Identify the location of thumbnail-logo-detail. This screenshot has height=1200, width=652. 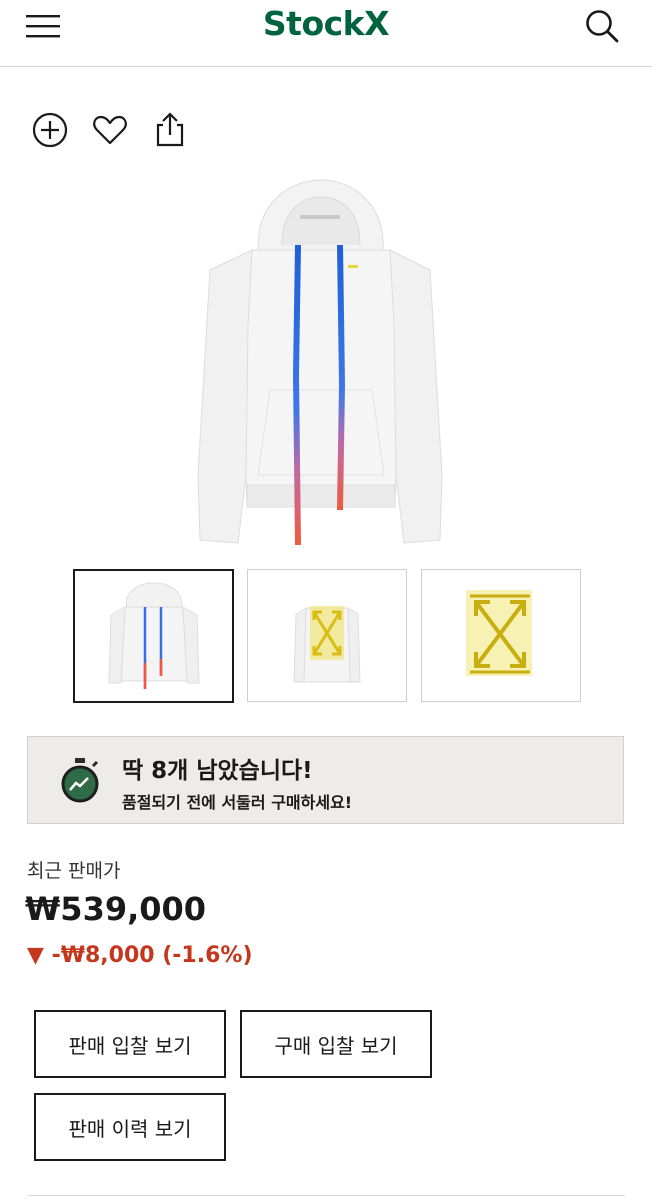
(501, 635).